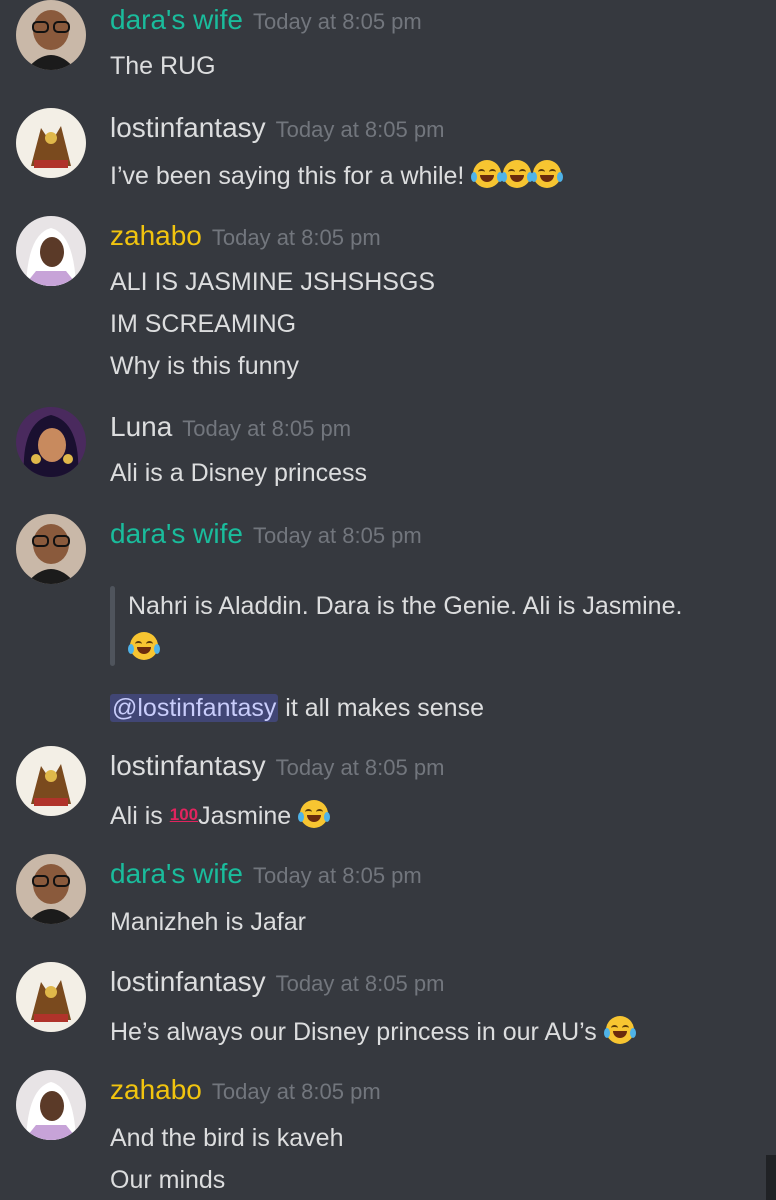  I want to click on quote-emoji, so click(144, 647).